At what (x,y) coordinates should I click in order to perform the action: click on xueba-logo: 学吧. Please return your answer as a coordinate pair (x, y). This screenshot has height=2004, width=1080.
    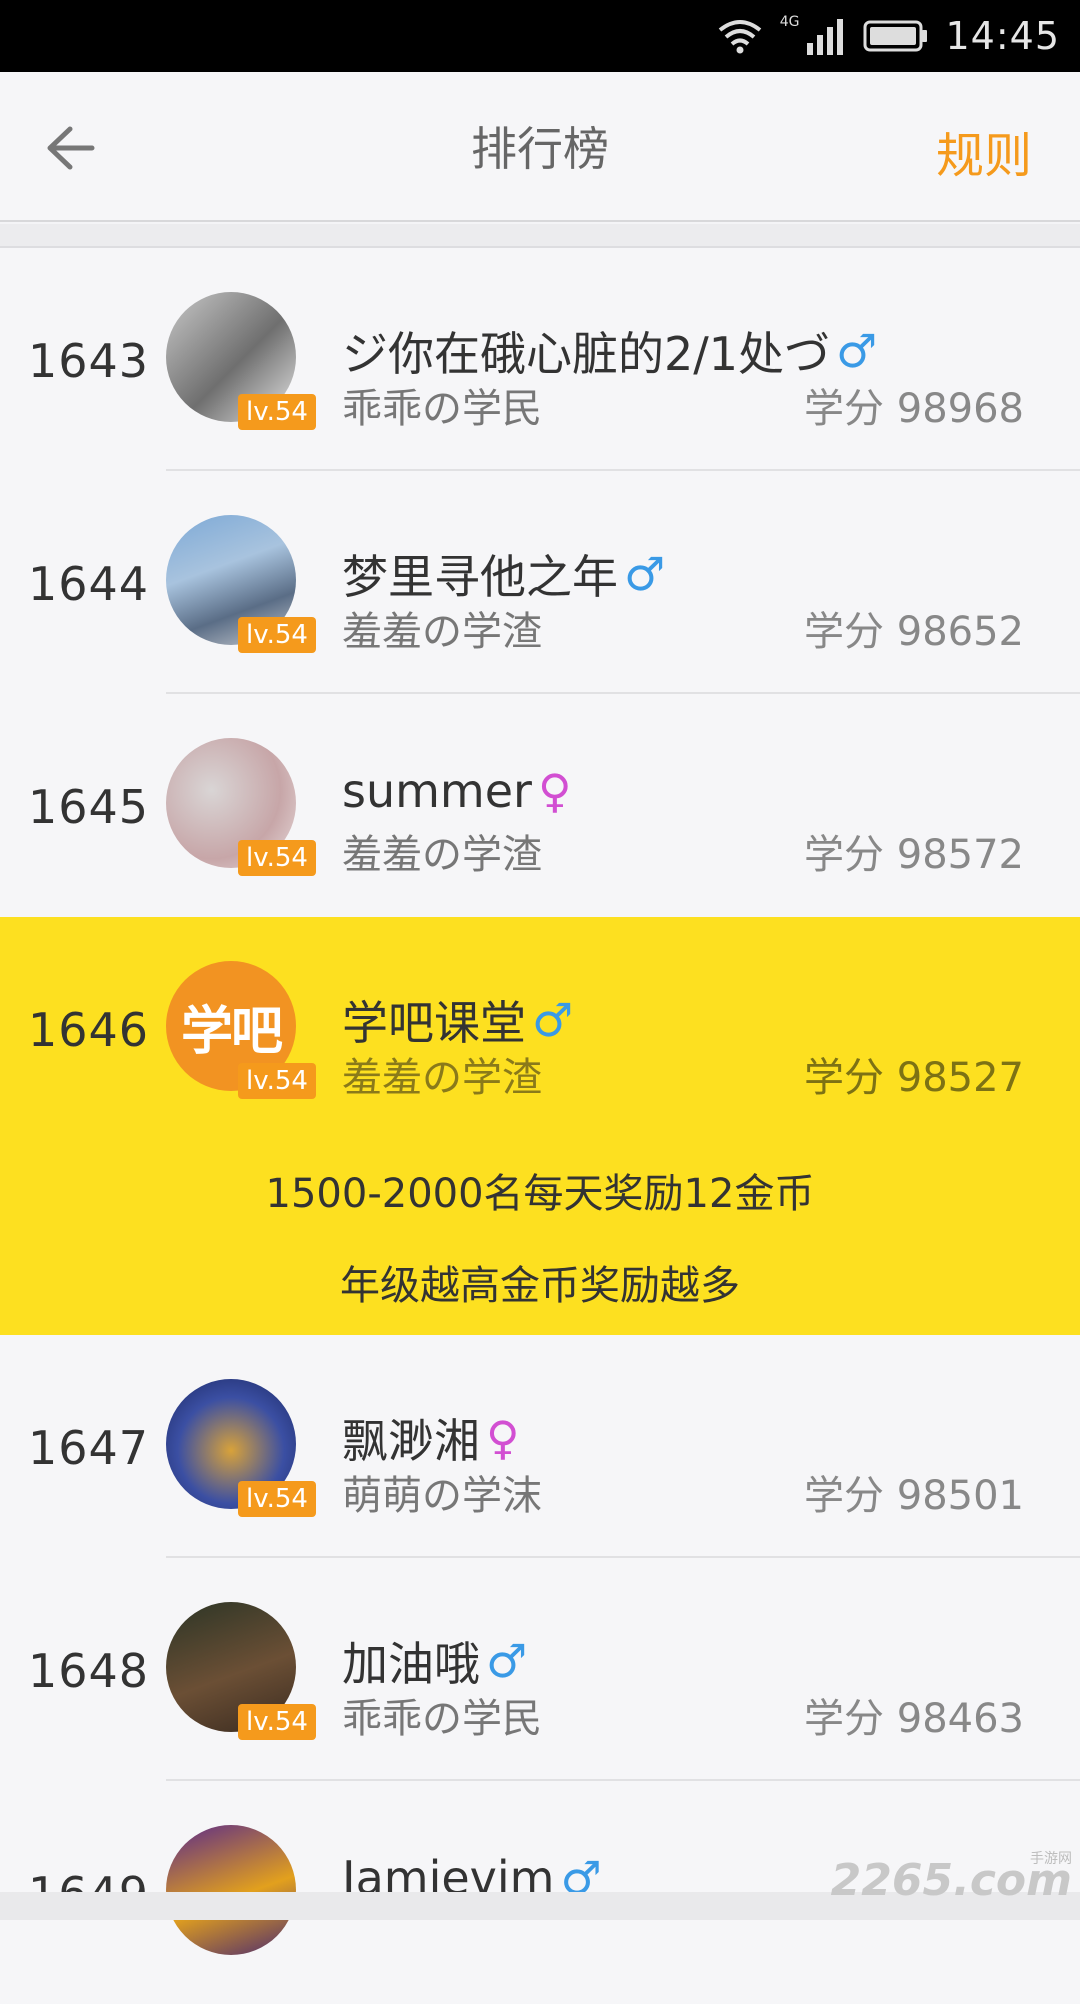
    Looking at the image, I should click on (231, 1026).